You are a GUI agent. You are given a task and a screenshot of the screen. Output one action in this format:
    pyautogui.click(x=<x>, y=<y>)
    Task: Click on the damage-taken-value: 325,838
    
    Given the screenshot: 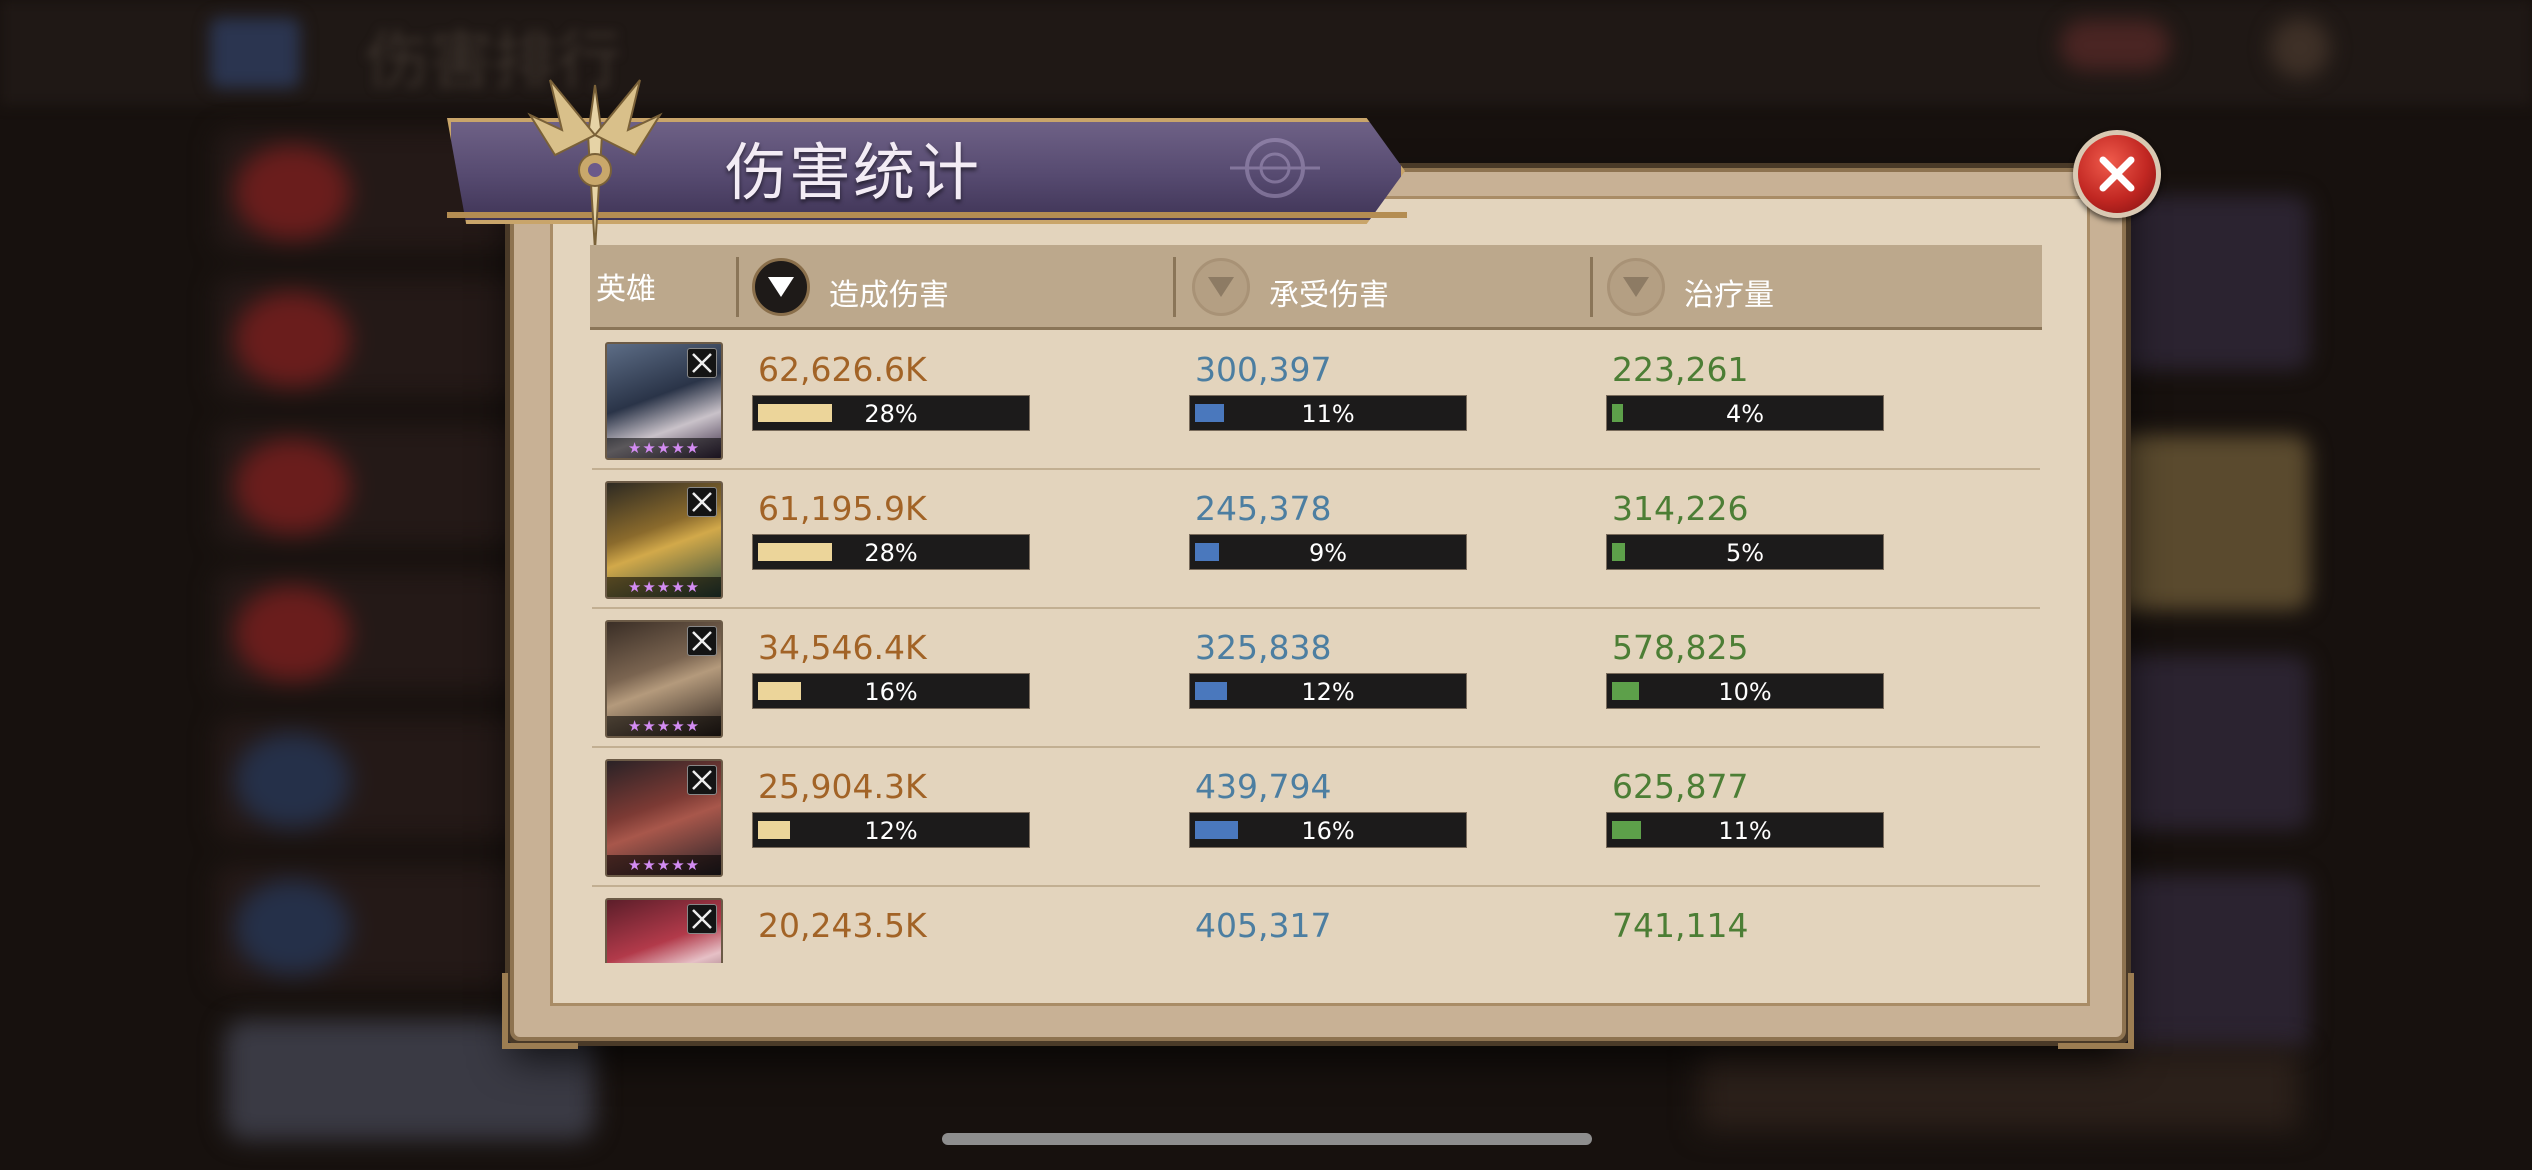 What is the action you would take?
    pyautogui.click(x=1263, y=647)
    